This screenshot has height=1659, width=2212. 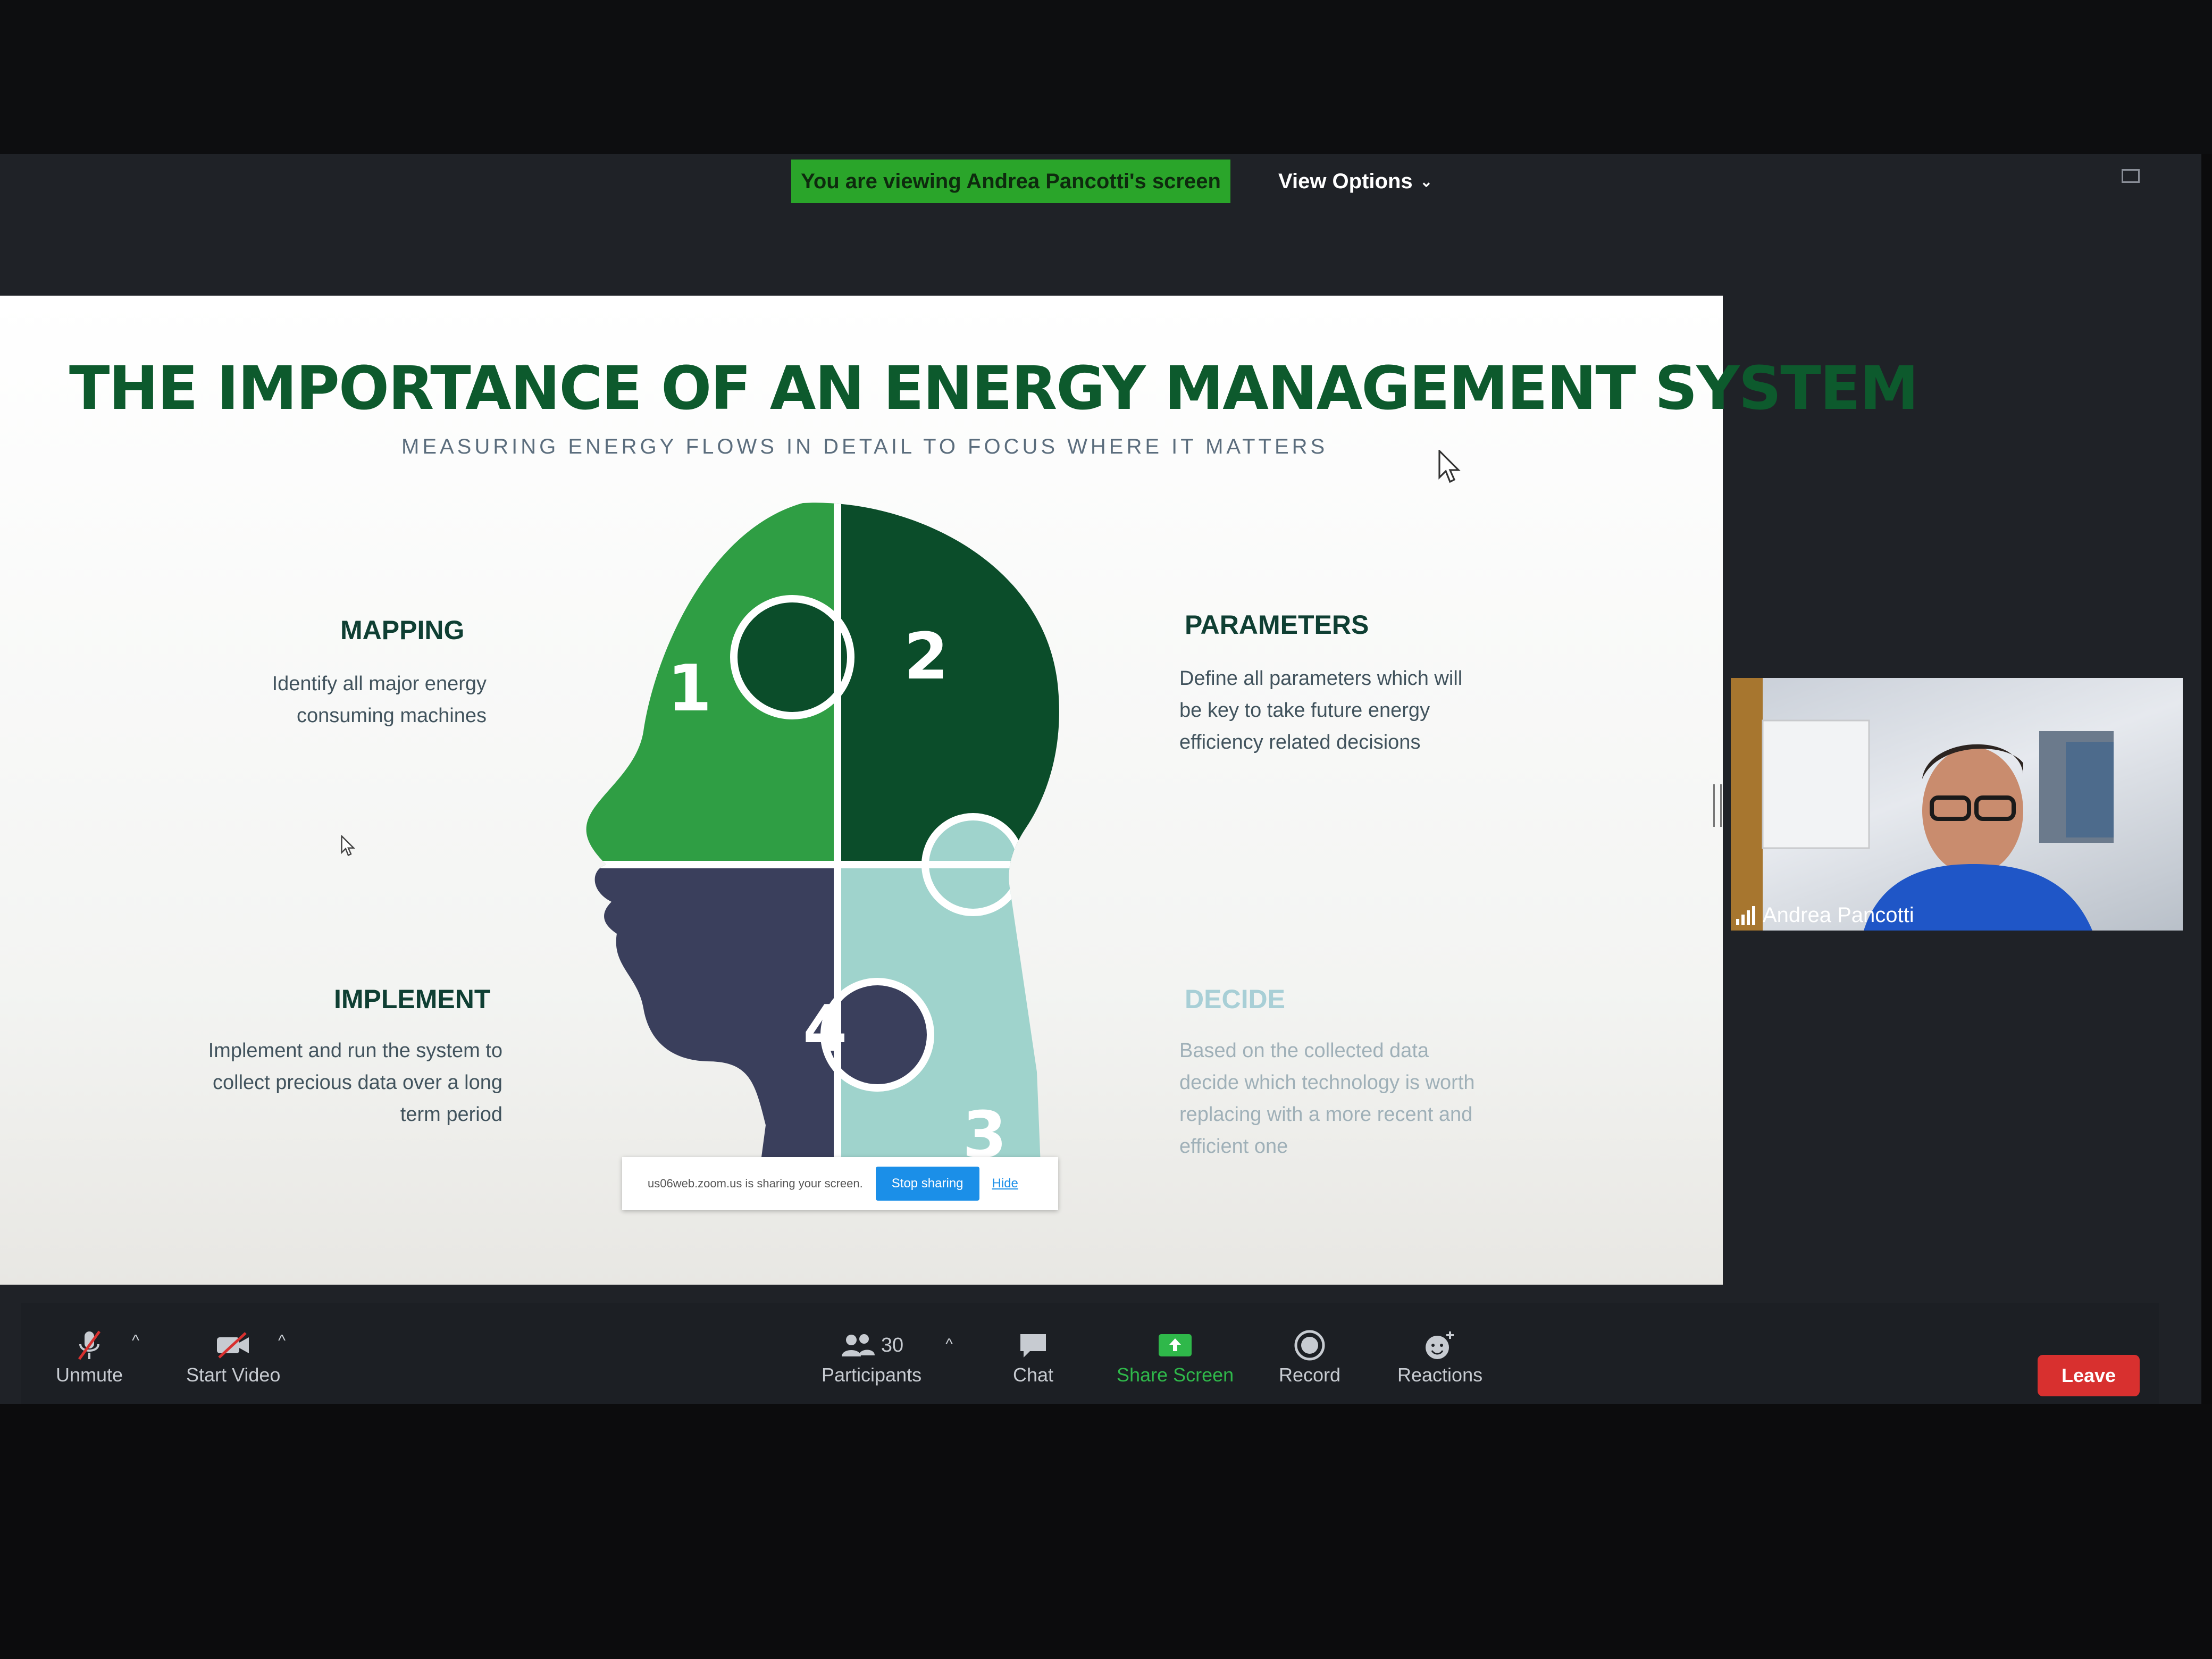 I want to click on view-mode-button, so click(x=2131, y=176).